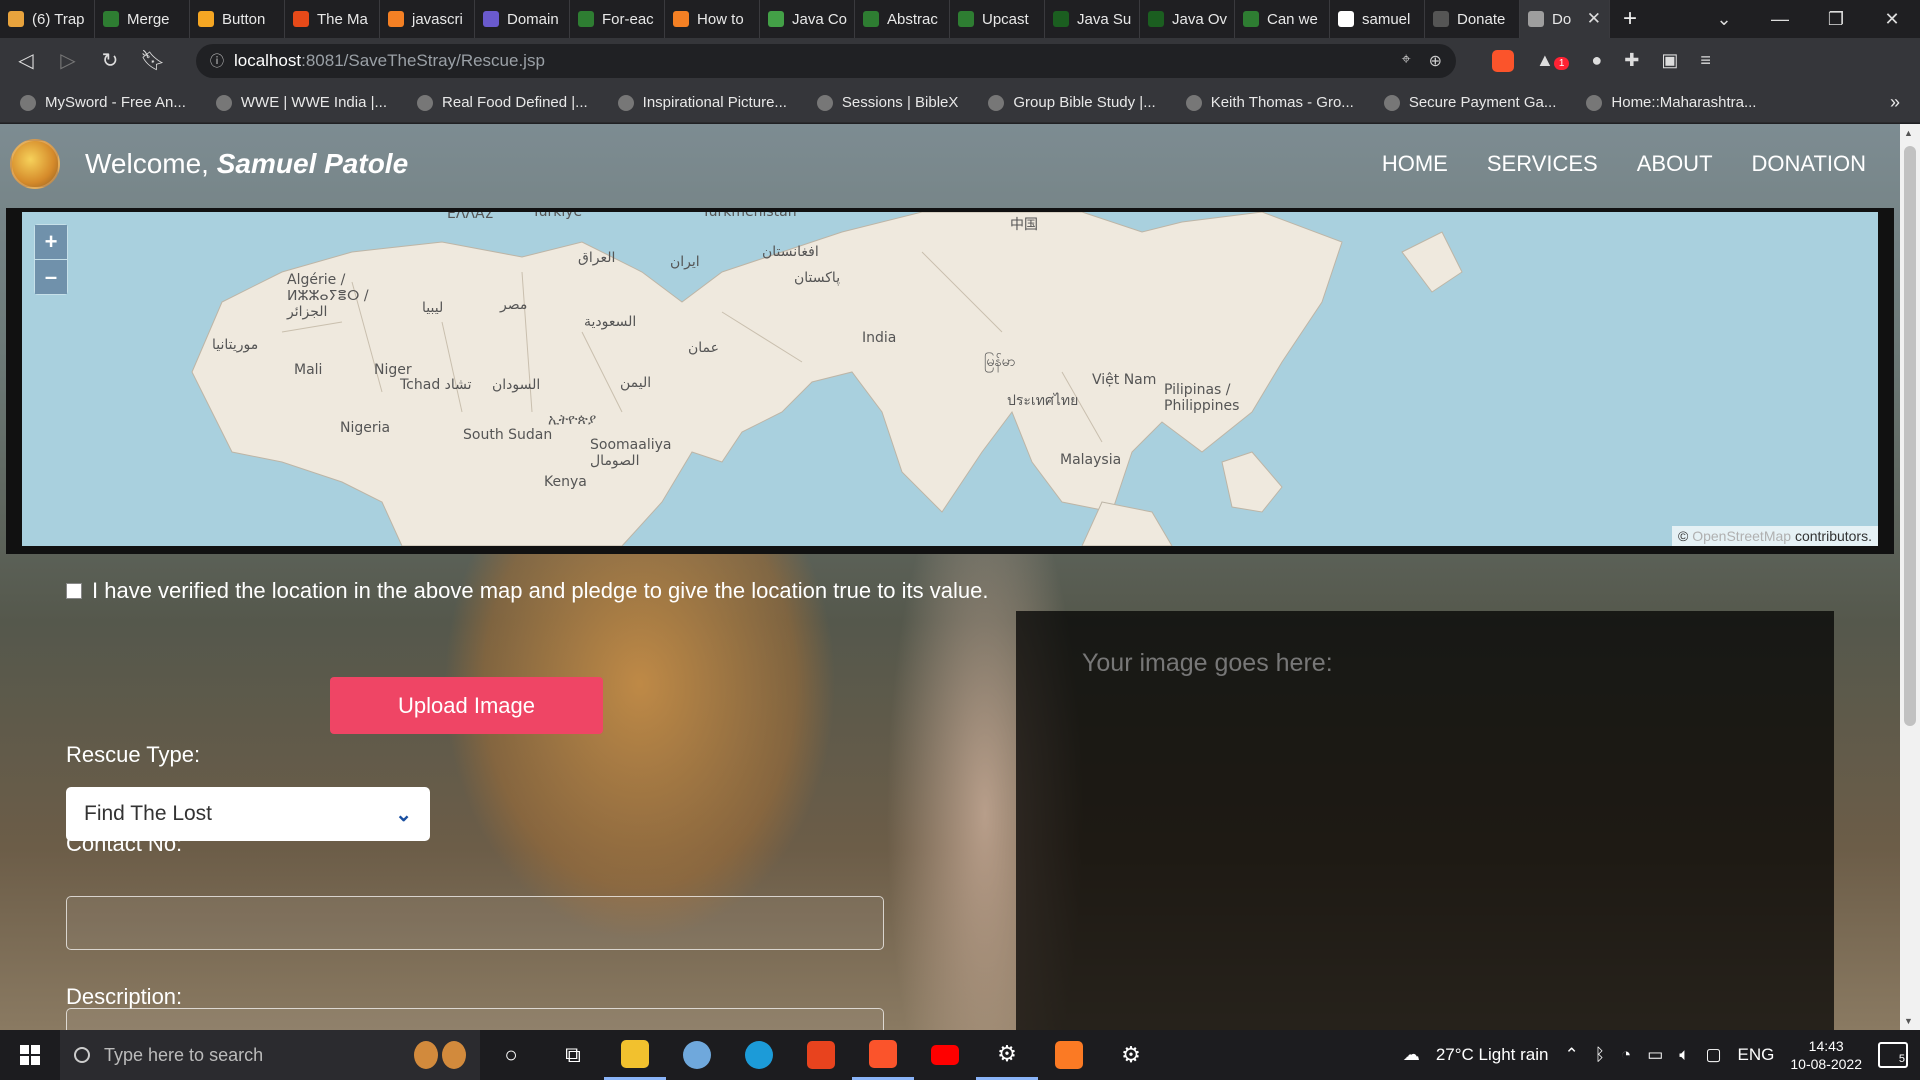 The width and height of the screenshot is (1920, 1080). I want to click on description-input, so click(475, 1019).